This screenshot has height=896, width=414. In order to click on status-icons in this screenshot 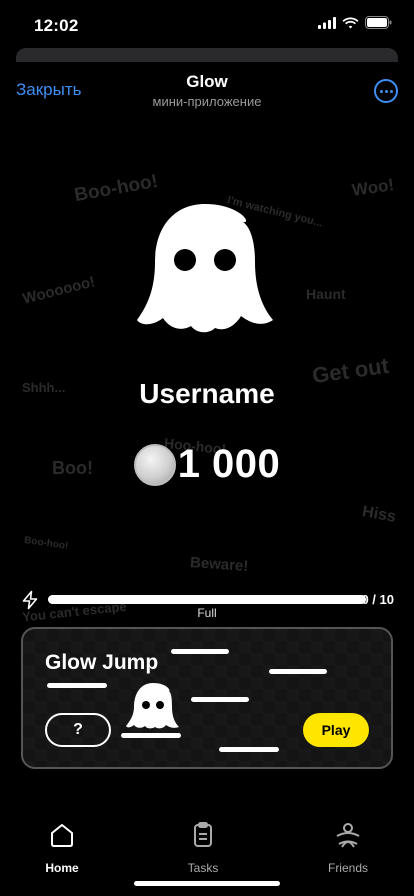, I will do `click(355, 22)`.